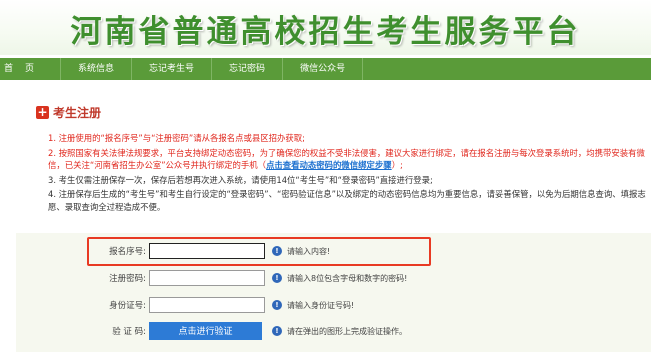 The width and height of the screenshot is (651, 352). Describe the element at coordinates (205, 331) in the screenshot. I see `verify-button: 点击进行验证` at that location.